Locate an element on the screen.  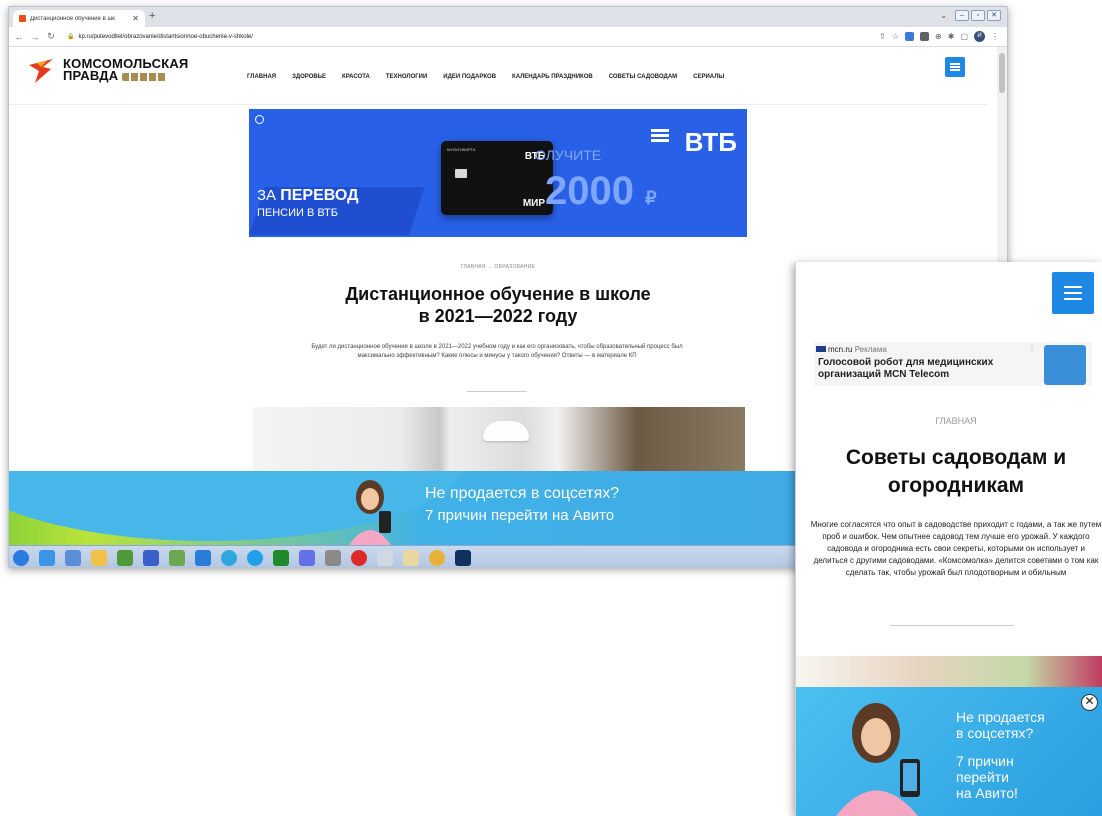
hamburger-menu-icon is located at coordinates (955, 67).